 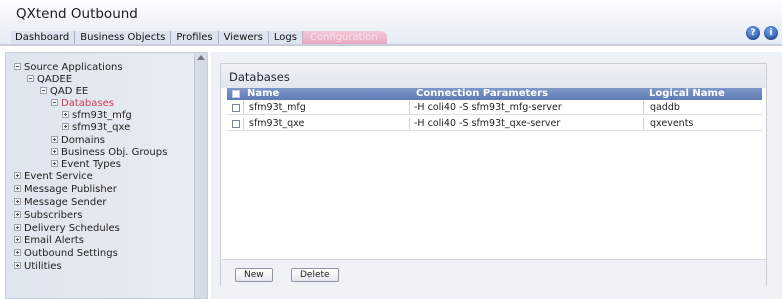 What do you see at coordinates (482, 94) in the screenshot?
I see `column-header-connection-parameters: Connection Parameters` at bounding box center [482, 94].